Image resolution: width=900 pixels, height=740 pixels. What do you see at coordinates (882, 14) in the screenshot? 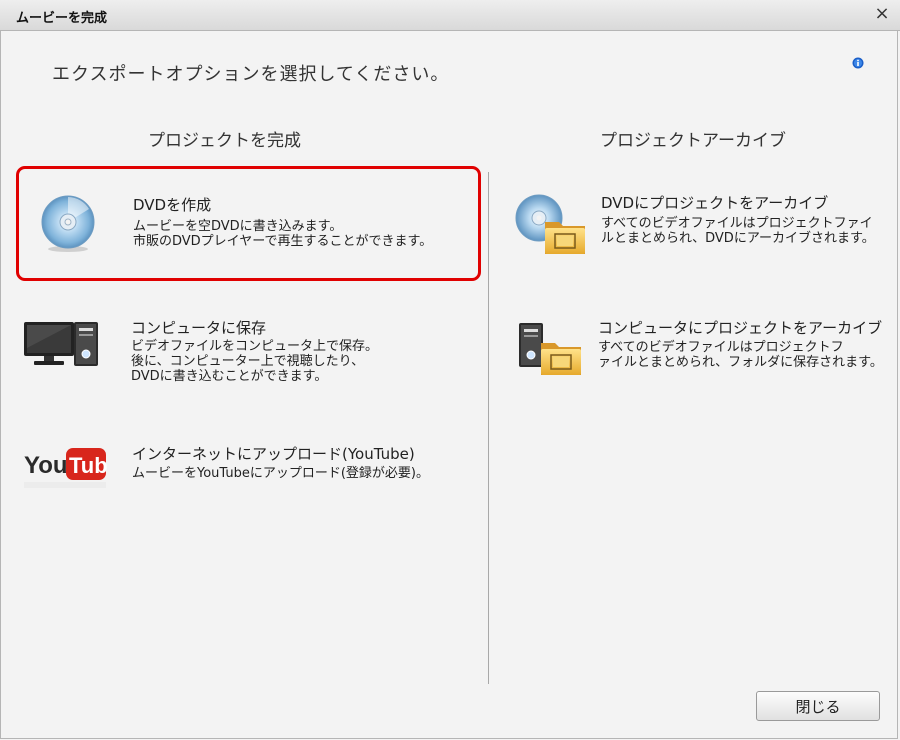
I see `close-icon: ×` at bounding box center [882, 14].